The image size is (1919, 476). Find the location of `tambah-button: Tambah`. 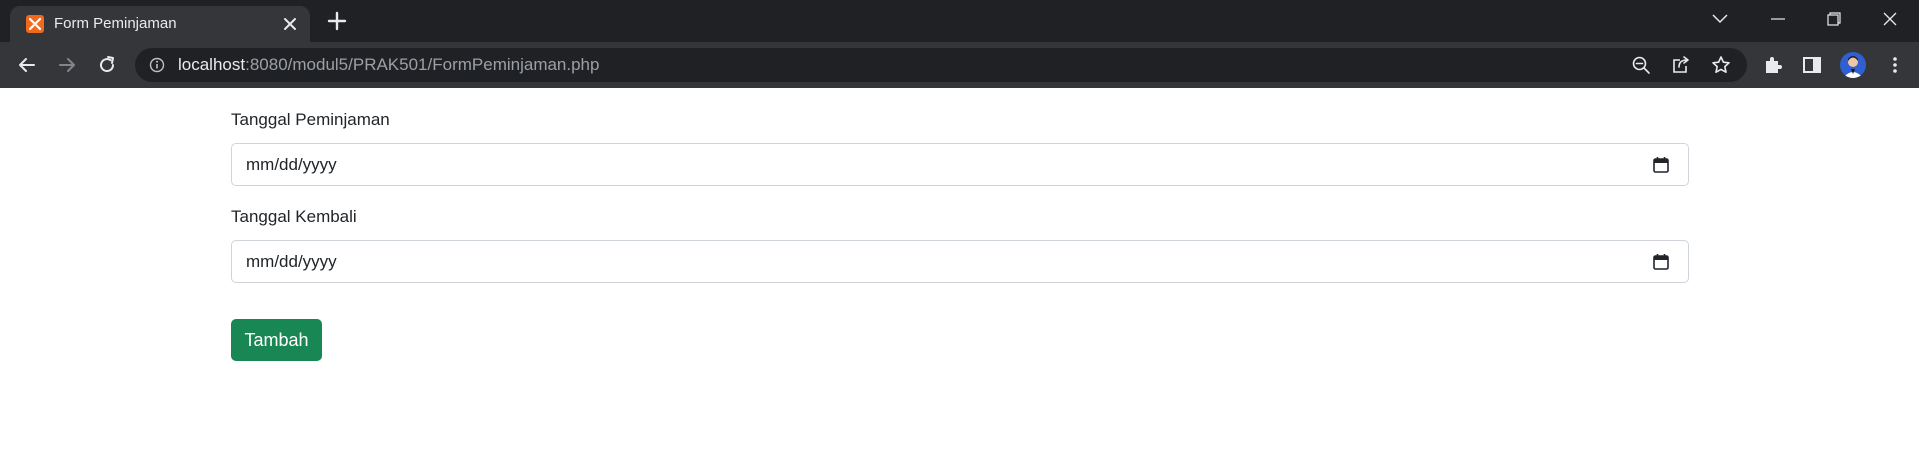

tambah-button: Tambah is located at coordinates (276, 340).